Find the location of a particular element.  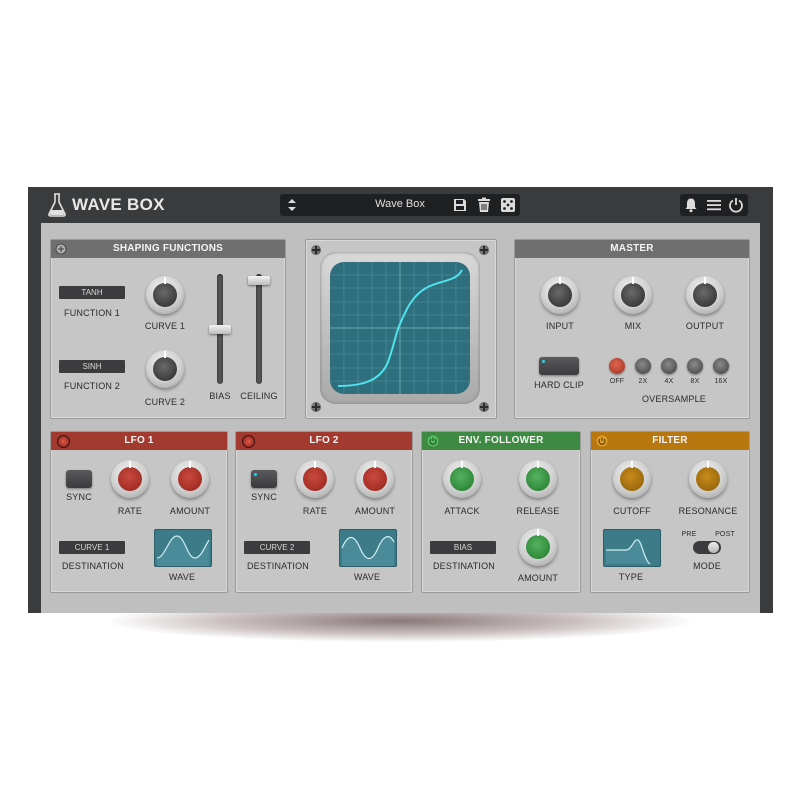

release-knob is located at coordinates (538, 479).